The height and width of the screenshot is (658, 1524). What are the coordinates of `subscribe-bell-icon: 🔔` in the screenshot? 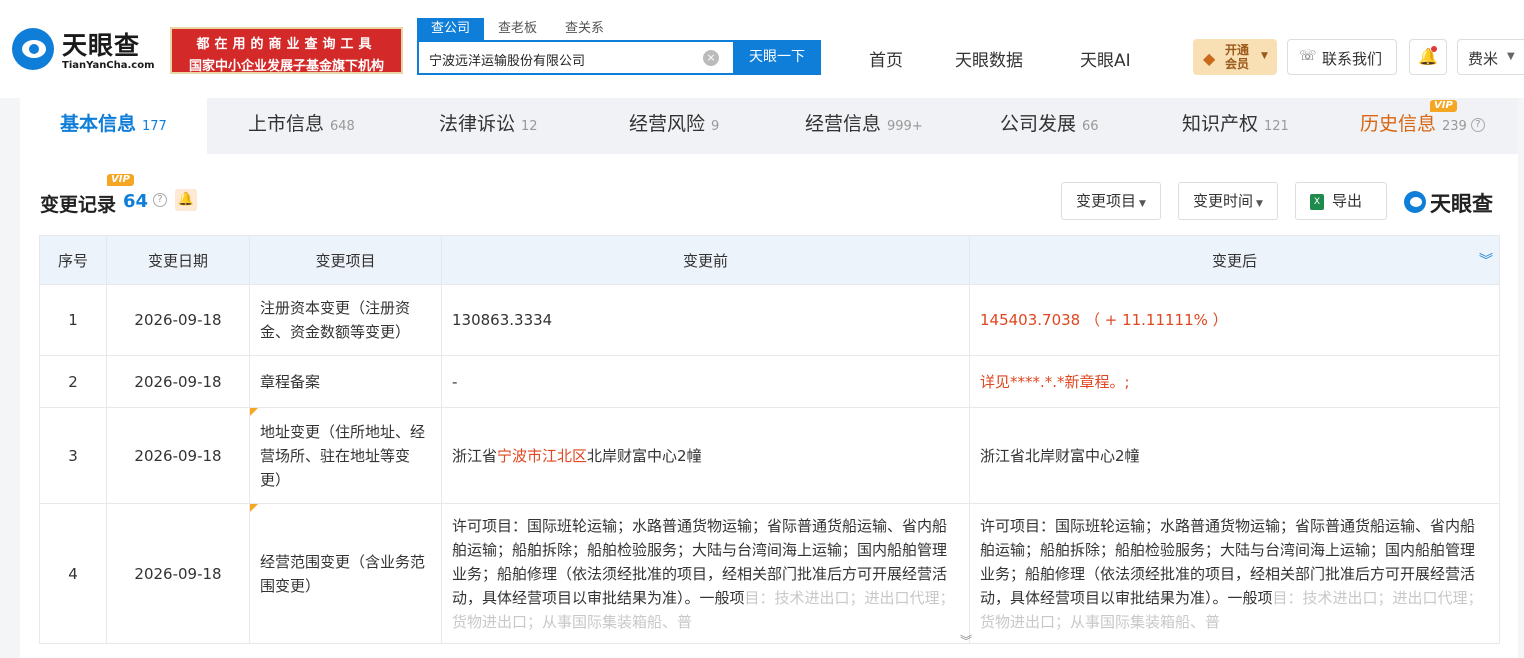 It's located at (186, 200).